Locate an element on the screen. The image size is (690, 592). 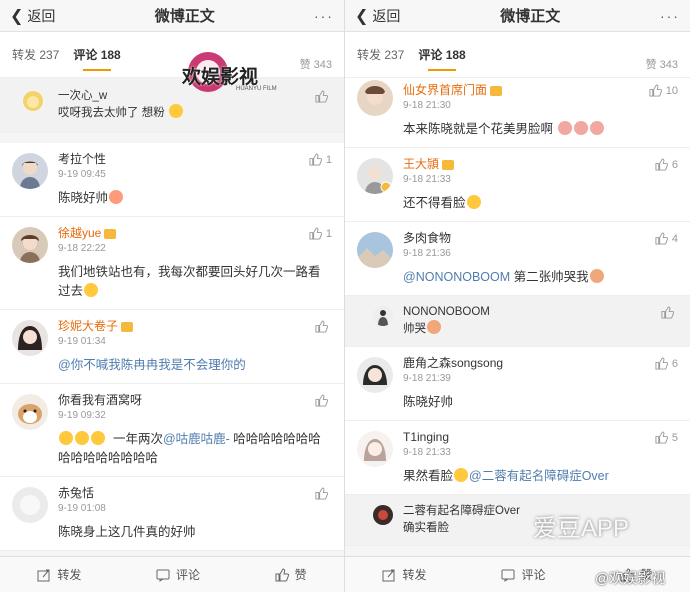
like-button: 5 is located at coordinates (666, 437).